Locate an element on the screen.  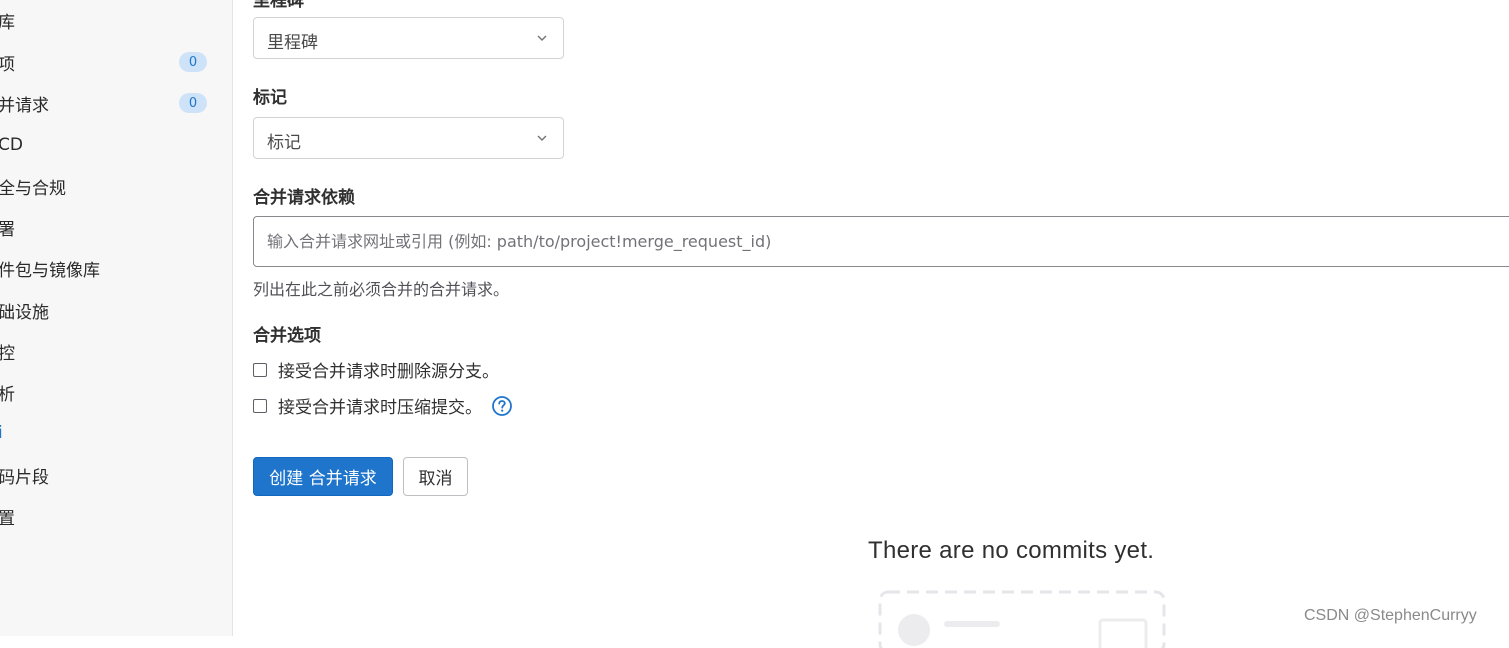
cancel-button: 取消 is located at coordinates (435, 476).